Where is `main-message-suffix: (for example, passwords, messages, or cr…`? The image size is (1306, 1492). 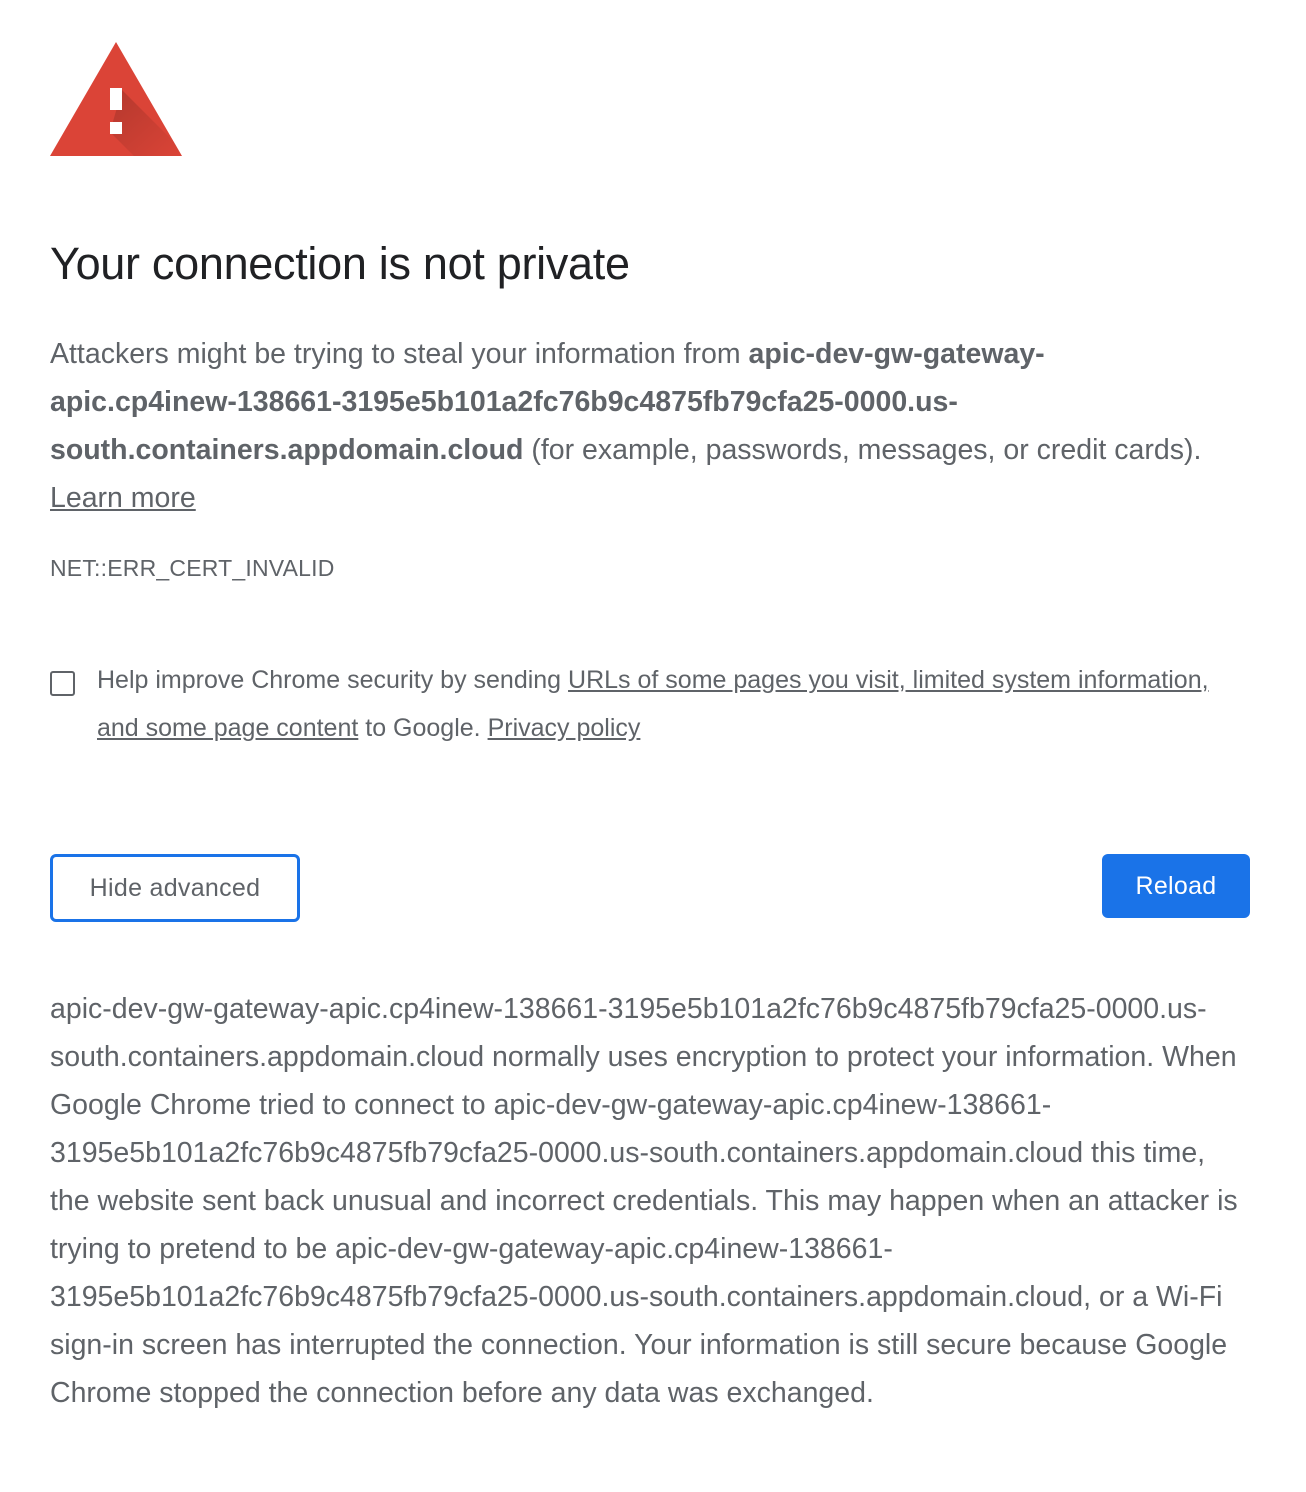
main-message-suffix: (for example, passwords, messages, or cr… is located at coordinates (862, 450).